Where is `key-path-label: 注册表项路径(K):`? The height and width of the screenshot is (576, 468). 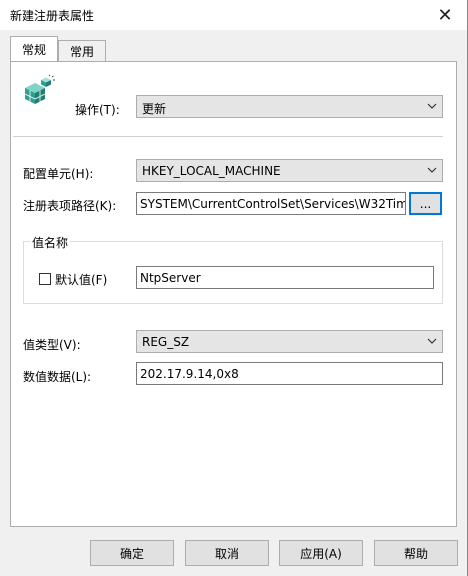
key-path-label: 注册表项路径(K): is located at coordinates (70, 206).